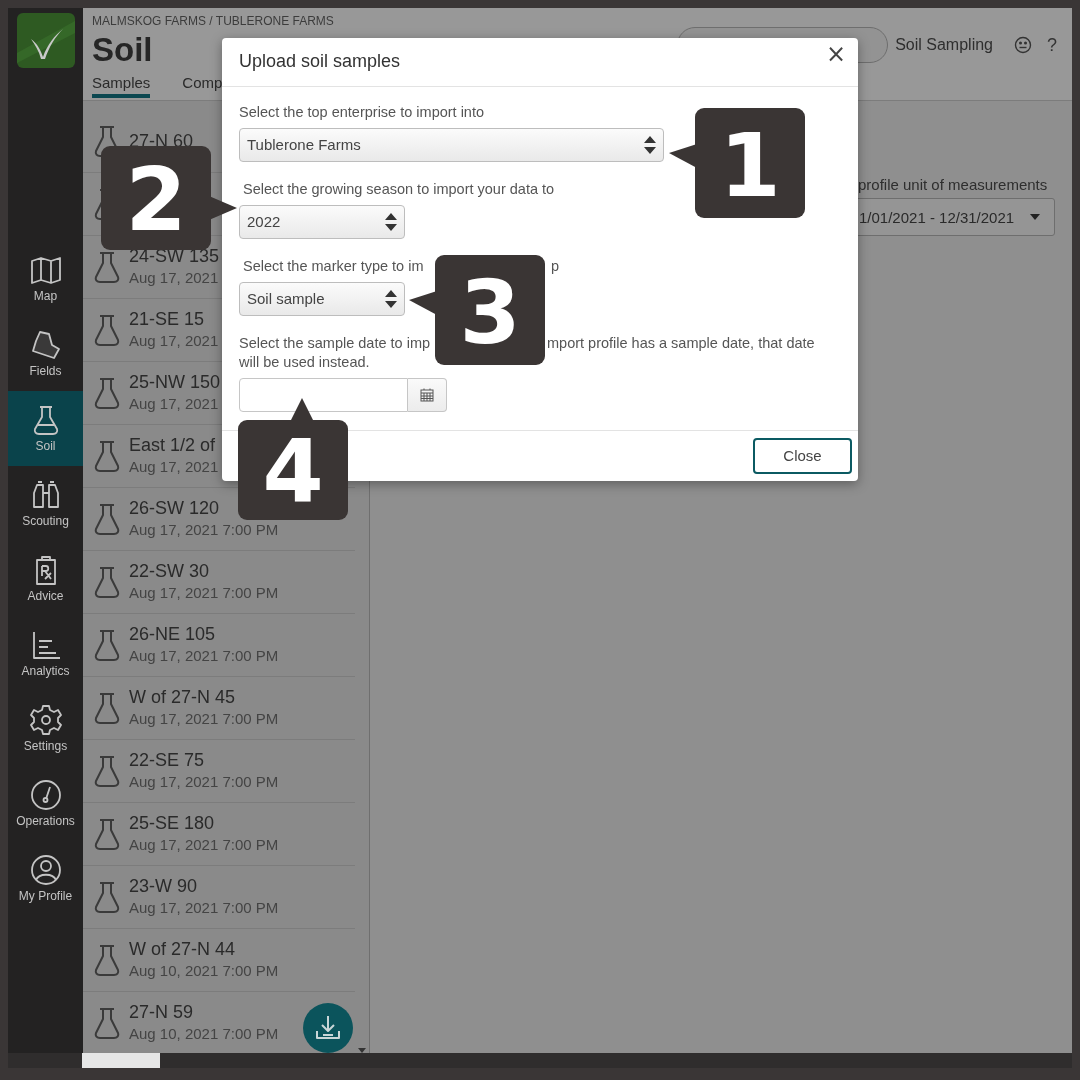 The height and width of the screenshot is (1080, 1080). I want to click on settings-icon, so click(45, 720).